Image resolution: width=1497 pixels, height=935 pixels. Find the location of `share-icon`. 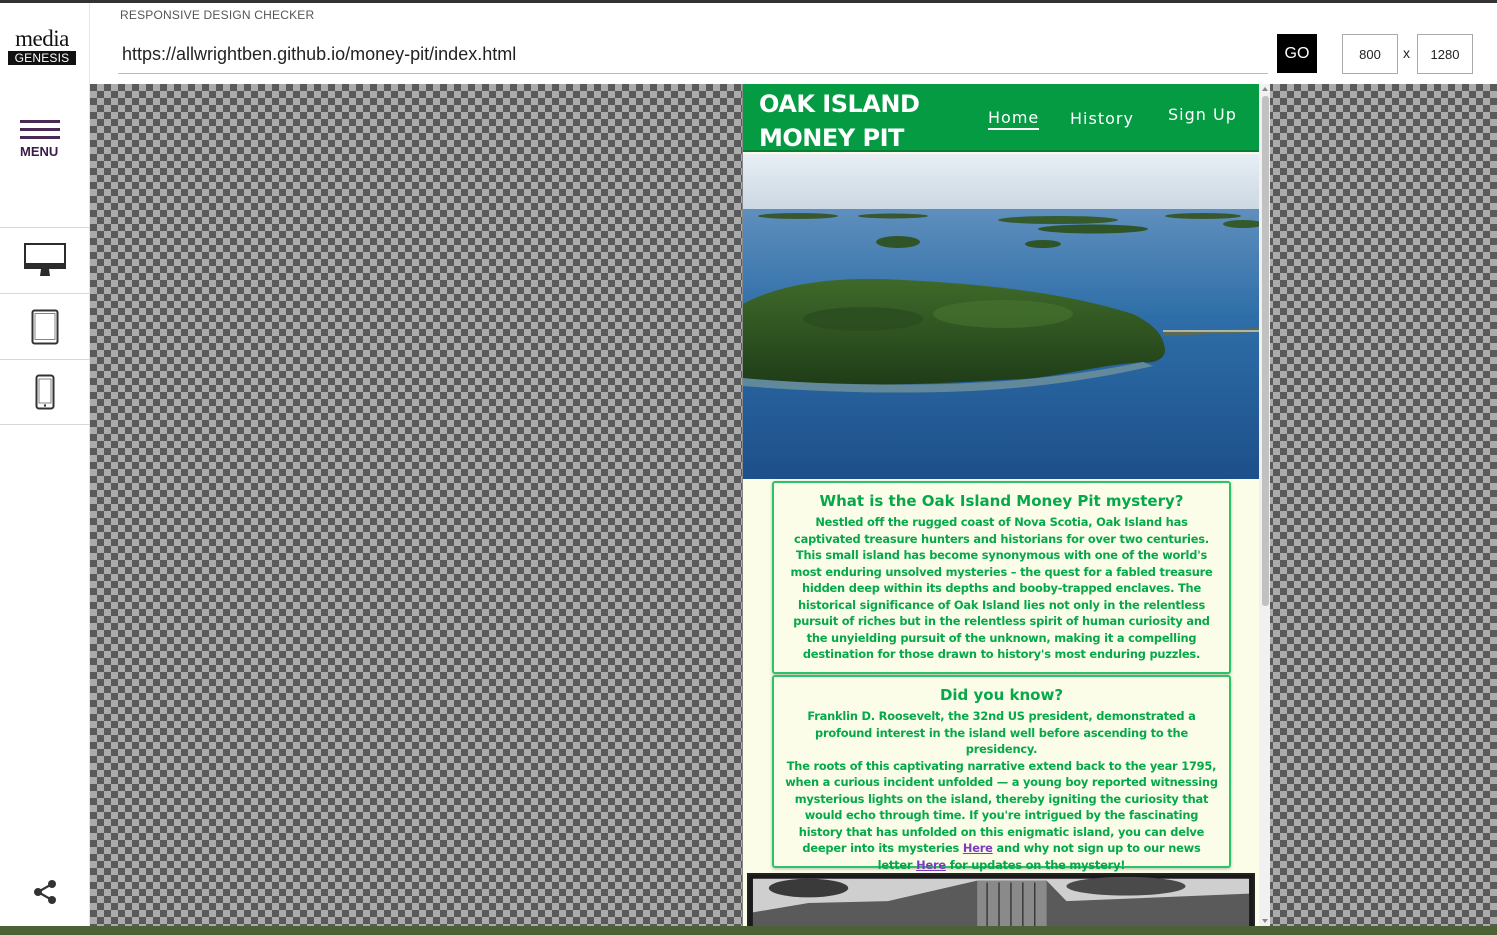

share-icon is located at coordinates (45, 892).